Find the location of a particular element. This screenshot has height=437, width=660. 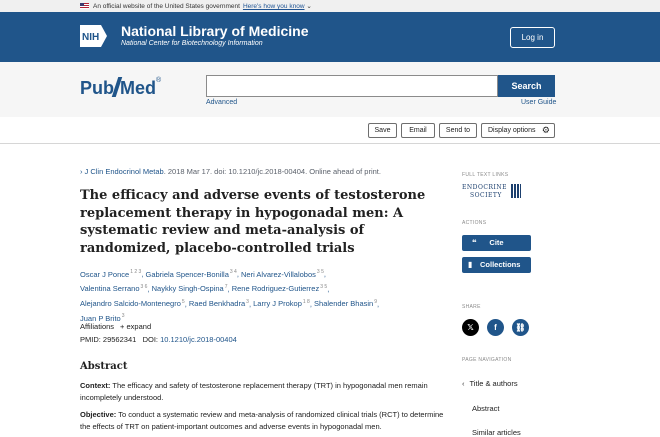

share-label: SHARE is located at coordinates (471, 307).